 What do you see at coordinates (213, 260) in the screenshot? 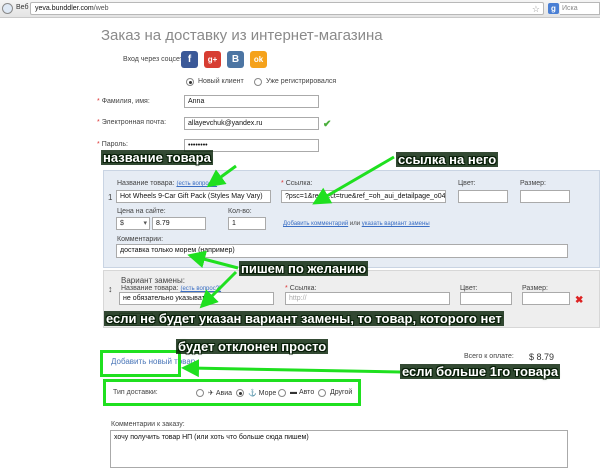
I see `arrow-by-wish` at bounding box center [213, 260].